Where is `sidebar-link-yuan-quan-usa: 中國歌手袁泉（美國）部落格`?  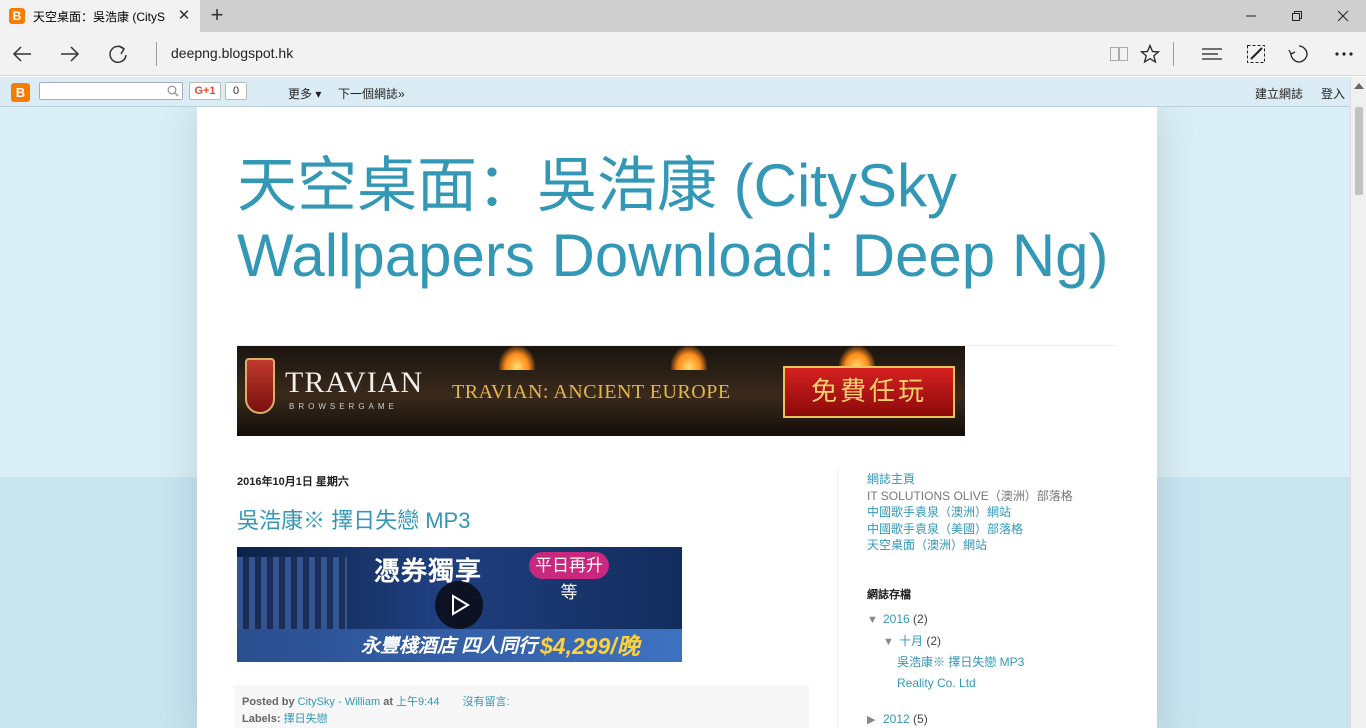 sidebar-link-yuan-quan-usa: 中國歌手袁泉（美國）部落格 is located at coordinates (970, 529).